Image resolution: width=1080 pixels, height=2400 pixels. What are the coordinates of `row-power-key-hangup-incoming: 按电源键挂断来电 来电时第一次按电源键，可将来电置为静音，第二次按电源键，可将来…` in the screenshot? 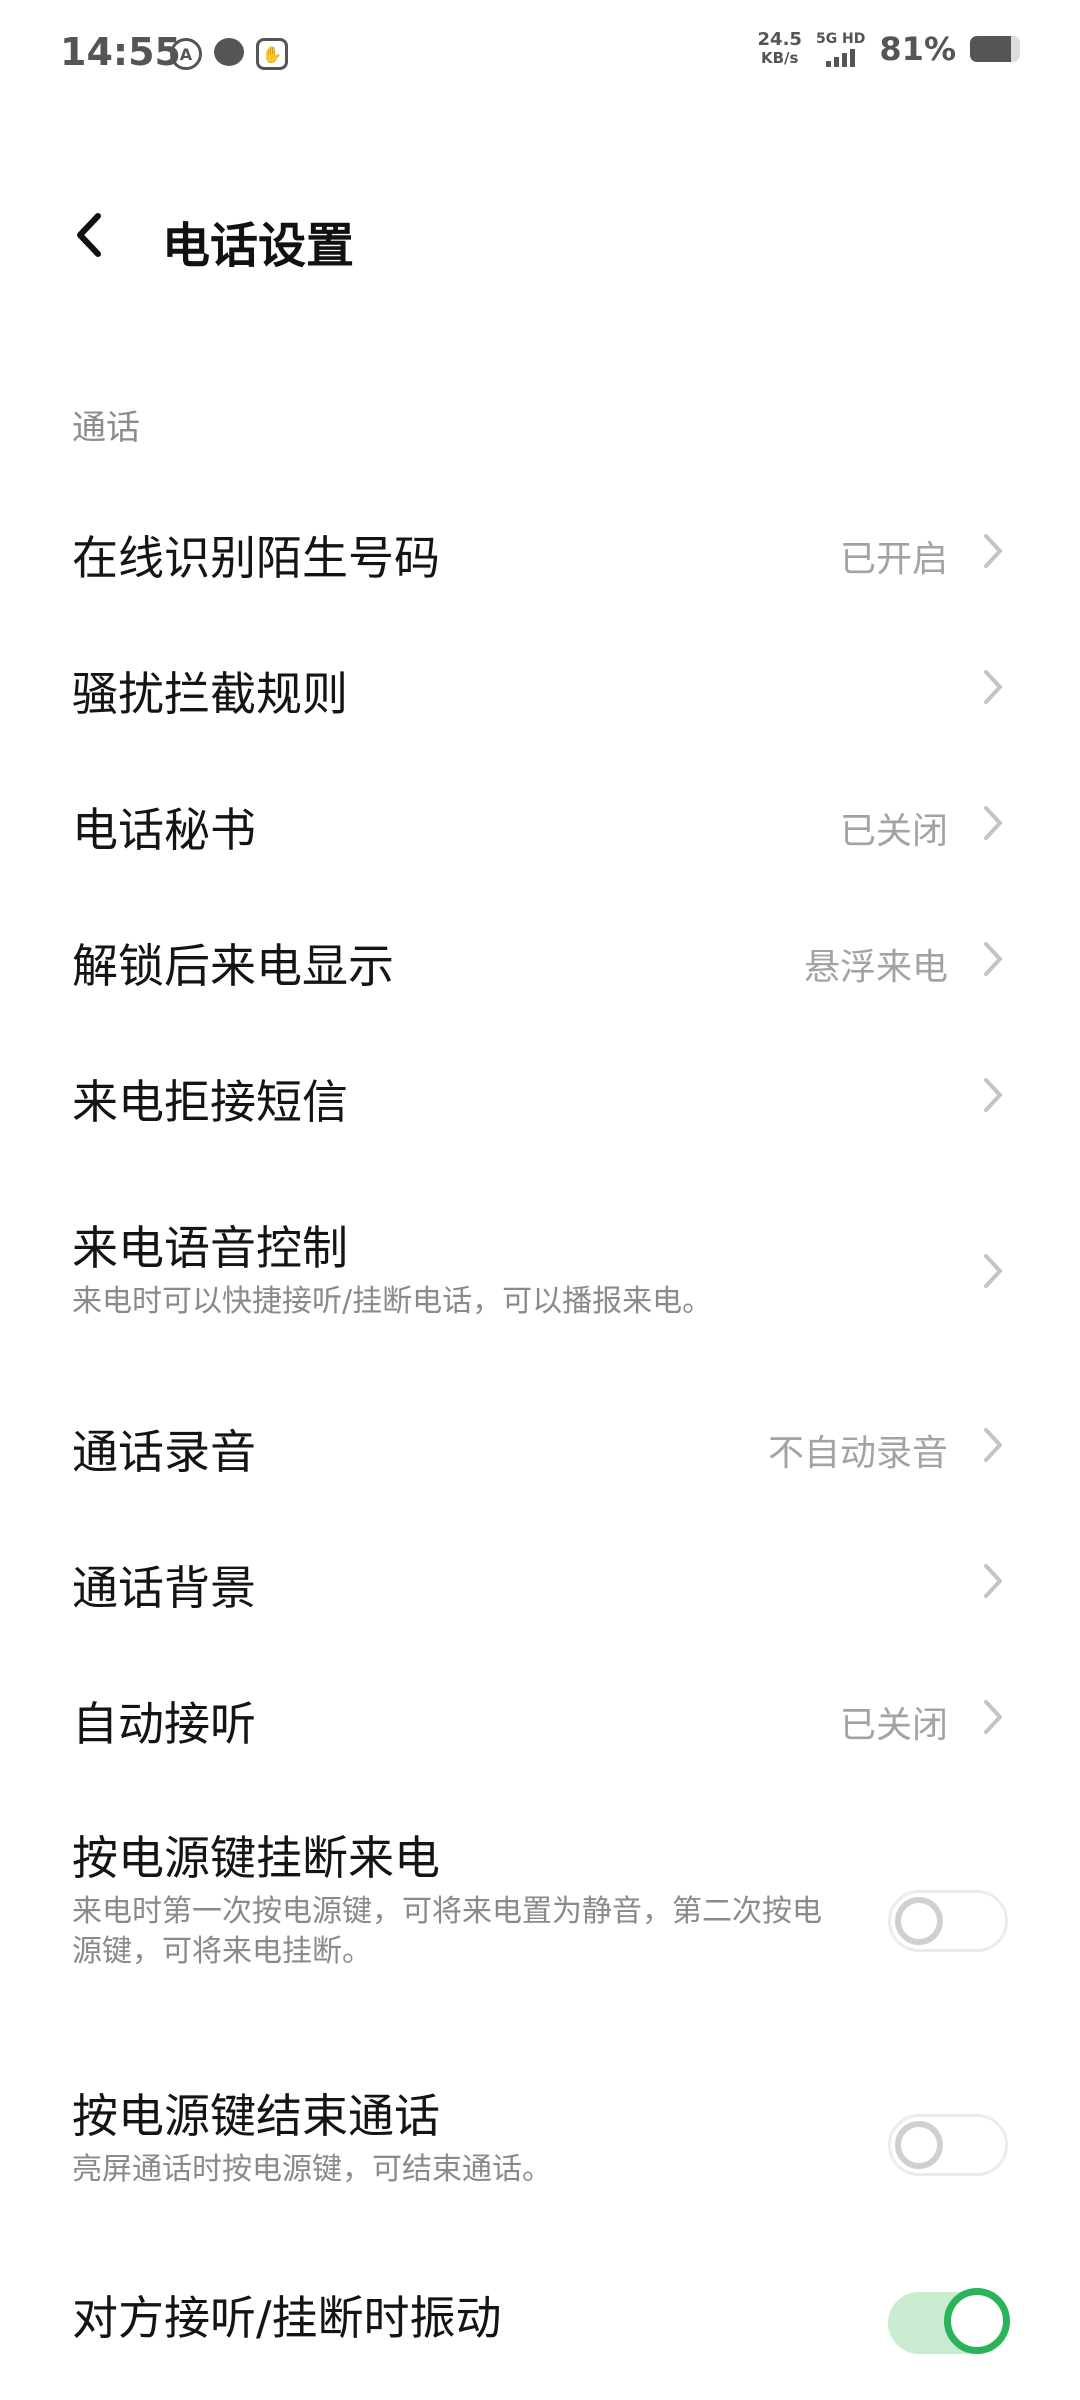 It's located at (540, 1902).